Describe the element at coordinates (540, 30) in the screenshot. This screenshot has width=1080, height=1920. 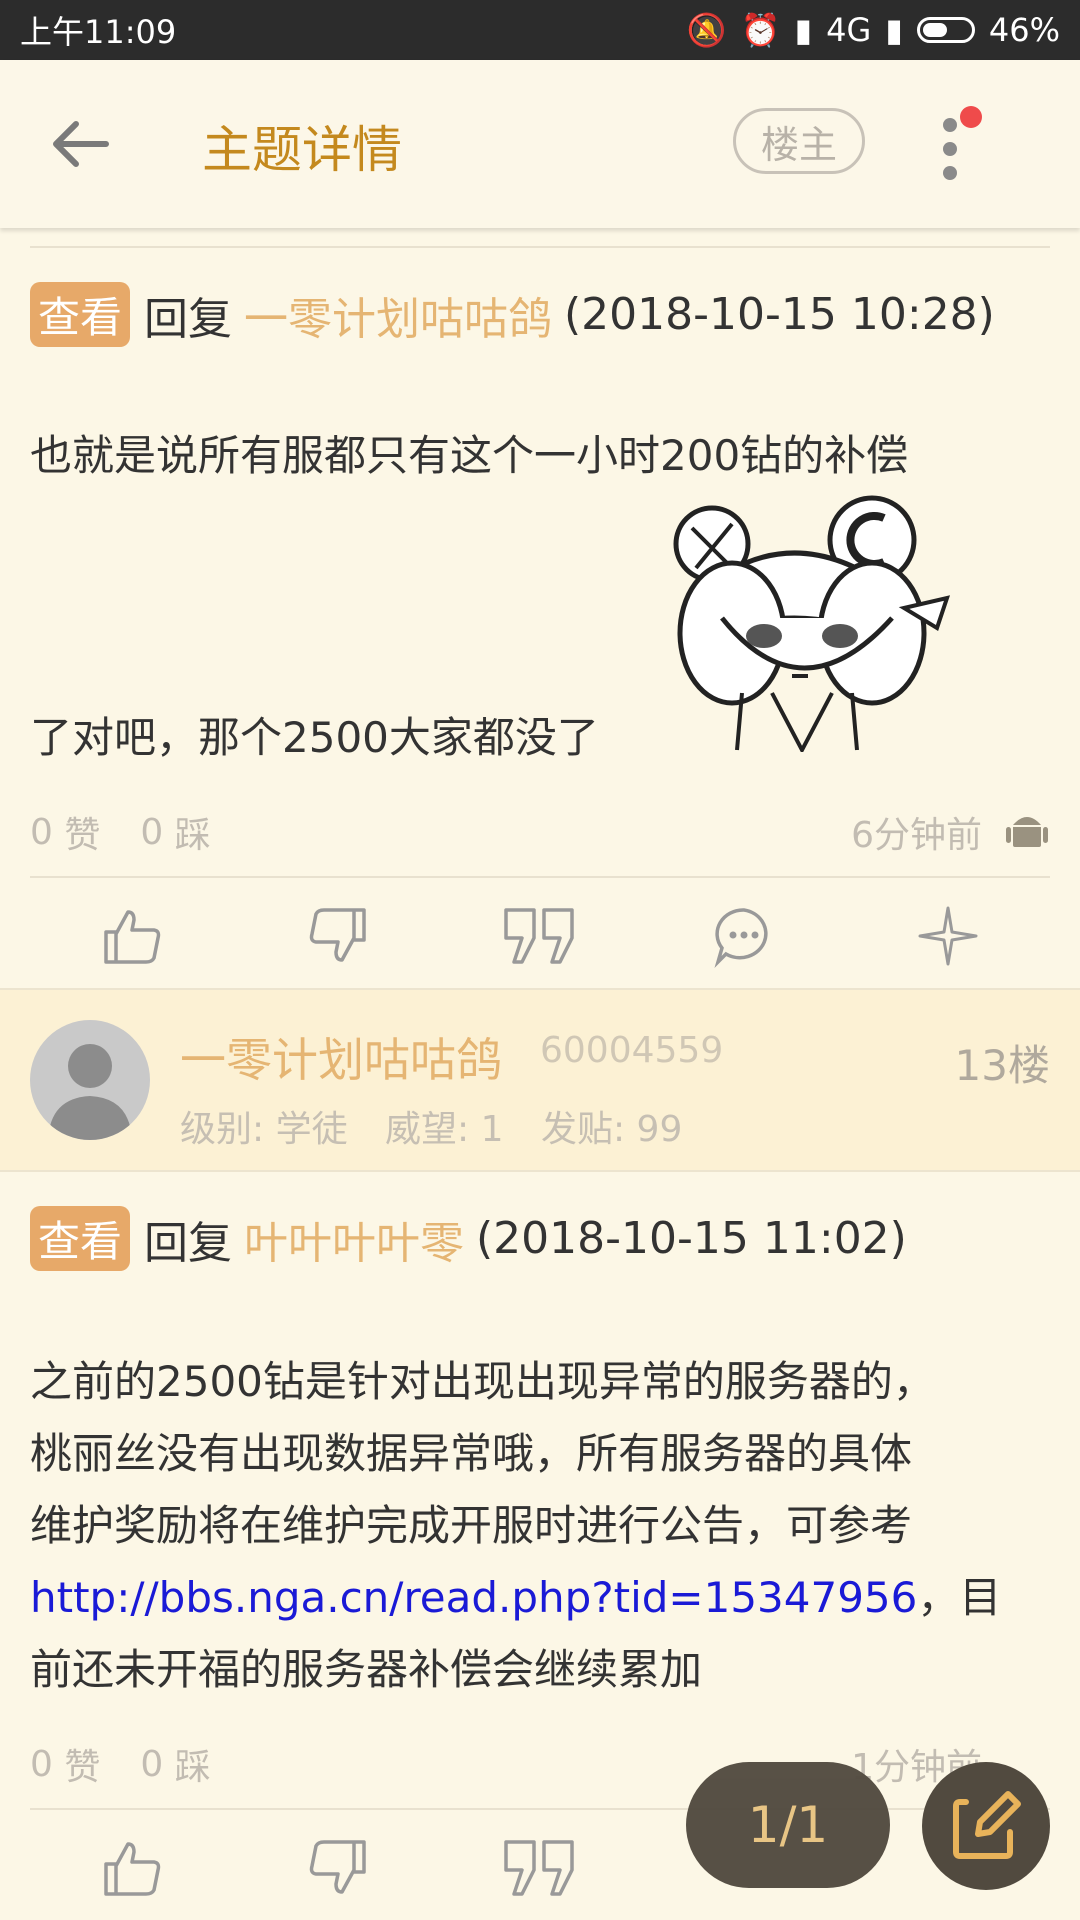
I see `status-bar: 上午11:09 🔕 ⏰ ▮ 4G ▮ 46%` at that location.